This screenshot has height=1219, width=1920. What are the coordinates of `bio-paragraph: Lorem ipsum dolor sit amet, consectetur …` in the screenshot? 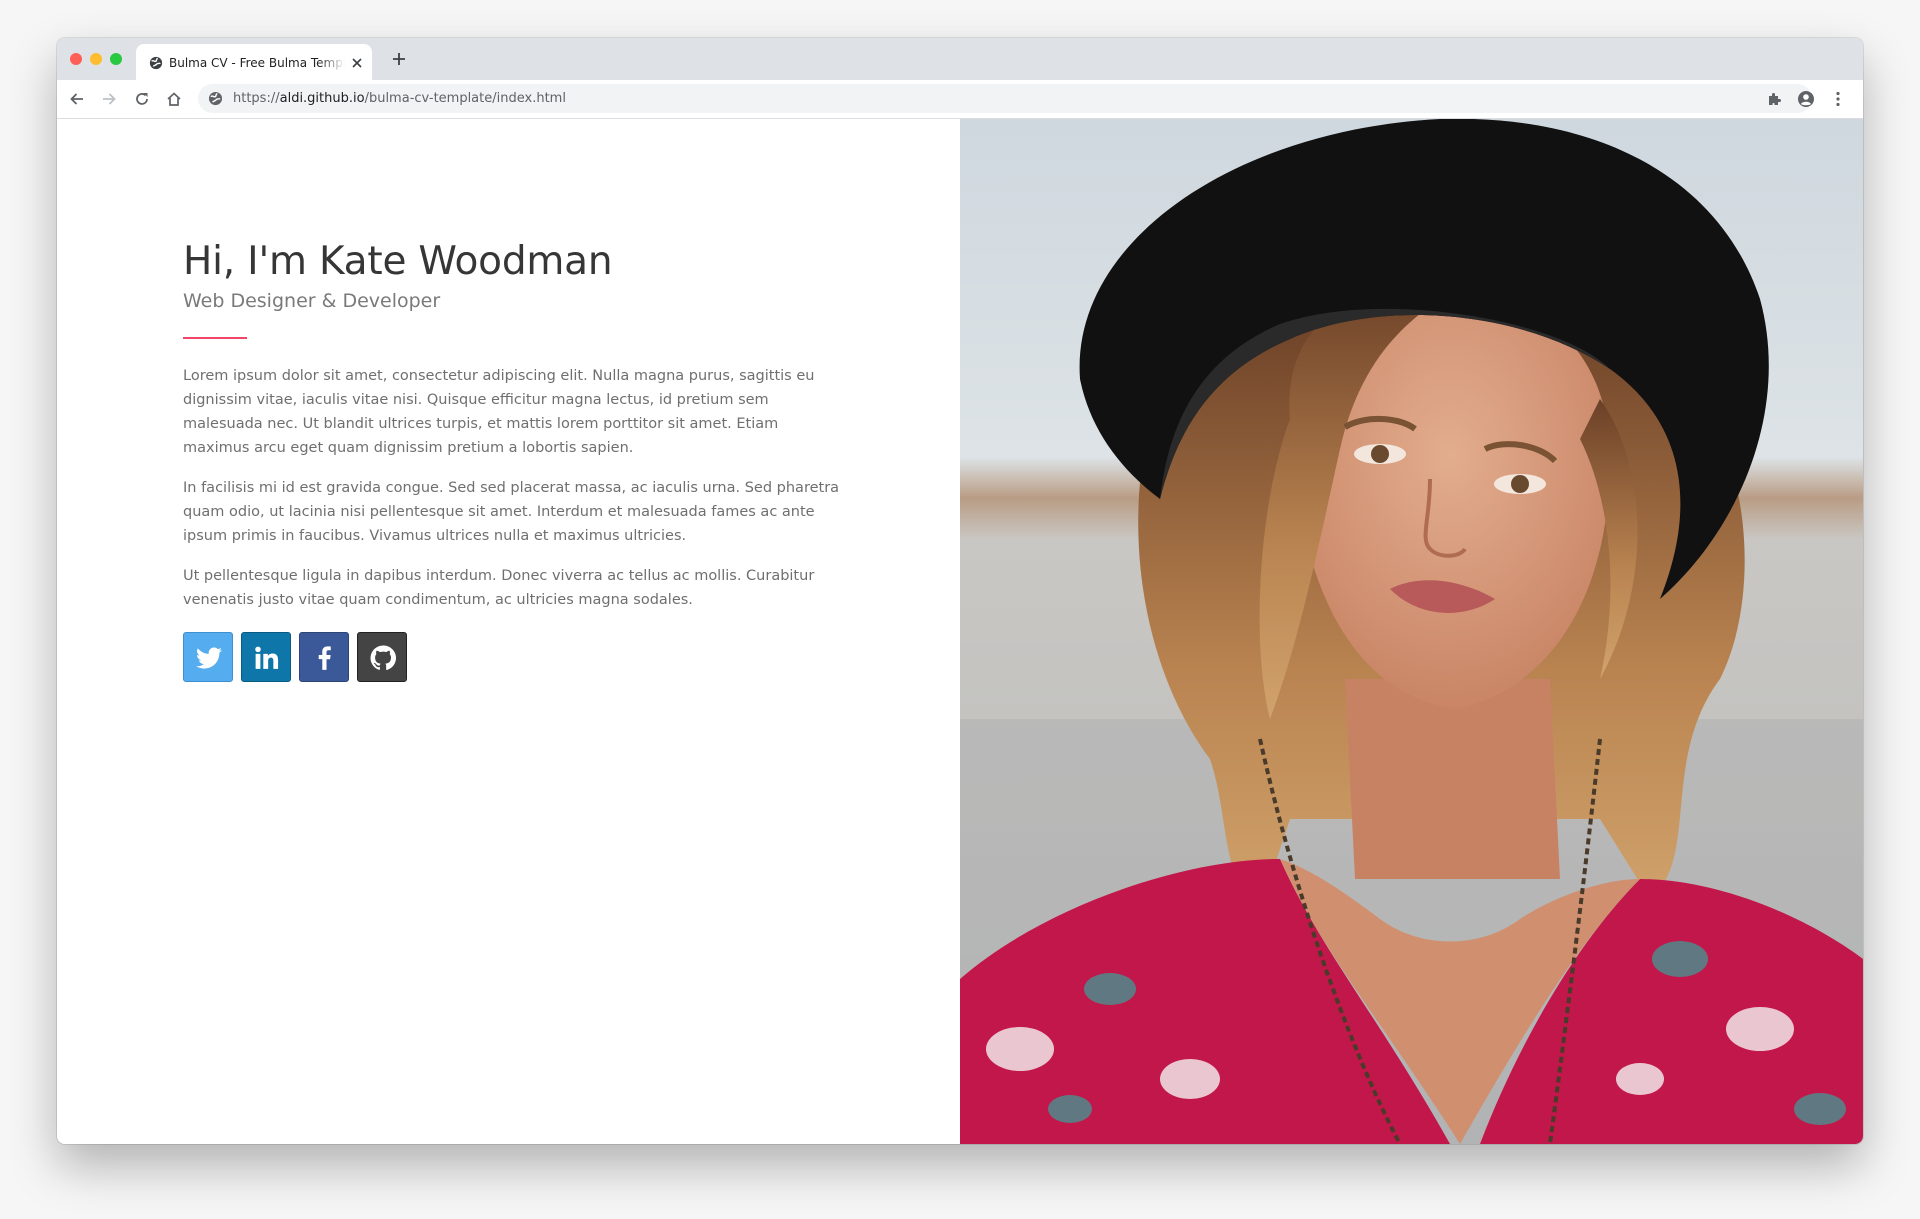 It's located at (499, 412).